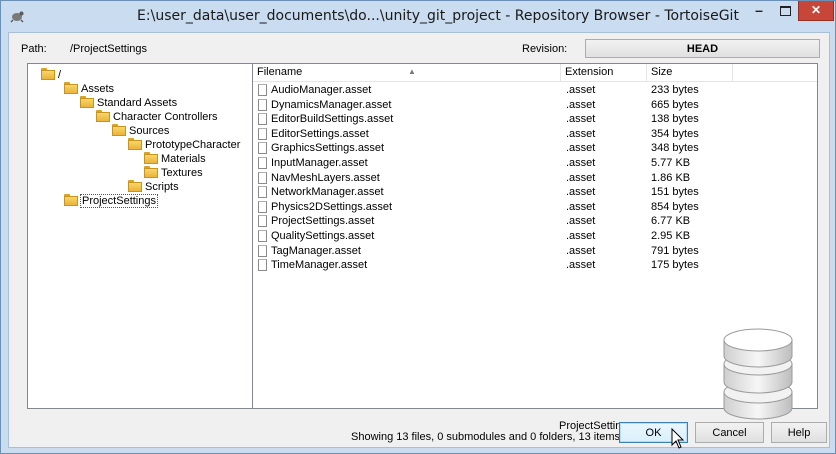 The height and width of the screenshot is (454, 836). Describe the element at coordinates (535, 148) in the screenshot. I see `table-row: GraphicsSettings.asset .asset 348 bytes` at that location.